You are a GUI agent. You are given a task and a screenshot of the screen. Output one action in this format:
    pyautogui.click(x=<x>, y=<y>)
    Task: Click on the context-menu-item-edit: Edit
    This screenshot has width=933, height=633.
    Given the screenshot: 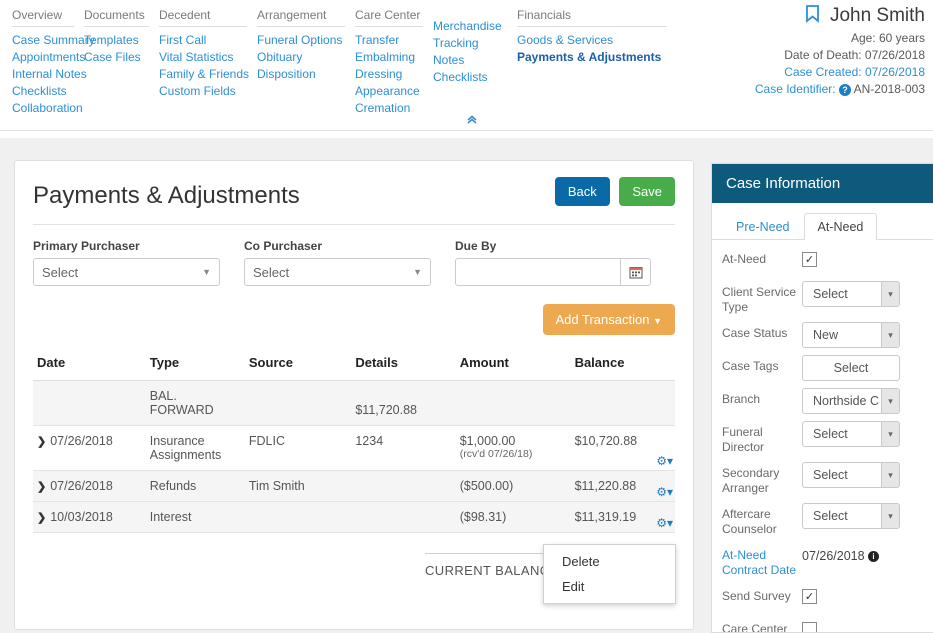 What is the action you would take?
    pyautogui.click(x=609, y=586)
    